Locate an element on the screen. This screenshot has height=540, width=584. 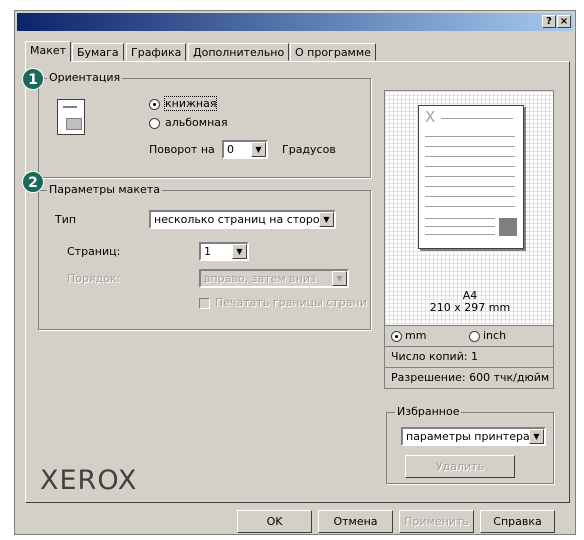
portrait-label: книжная is located at coordinates (190, 103).